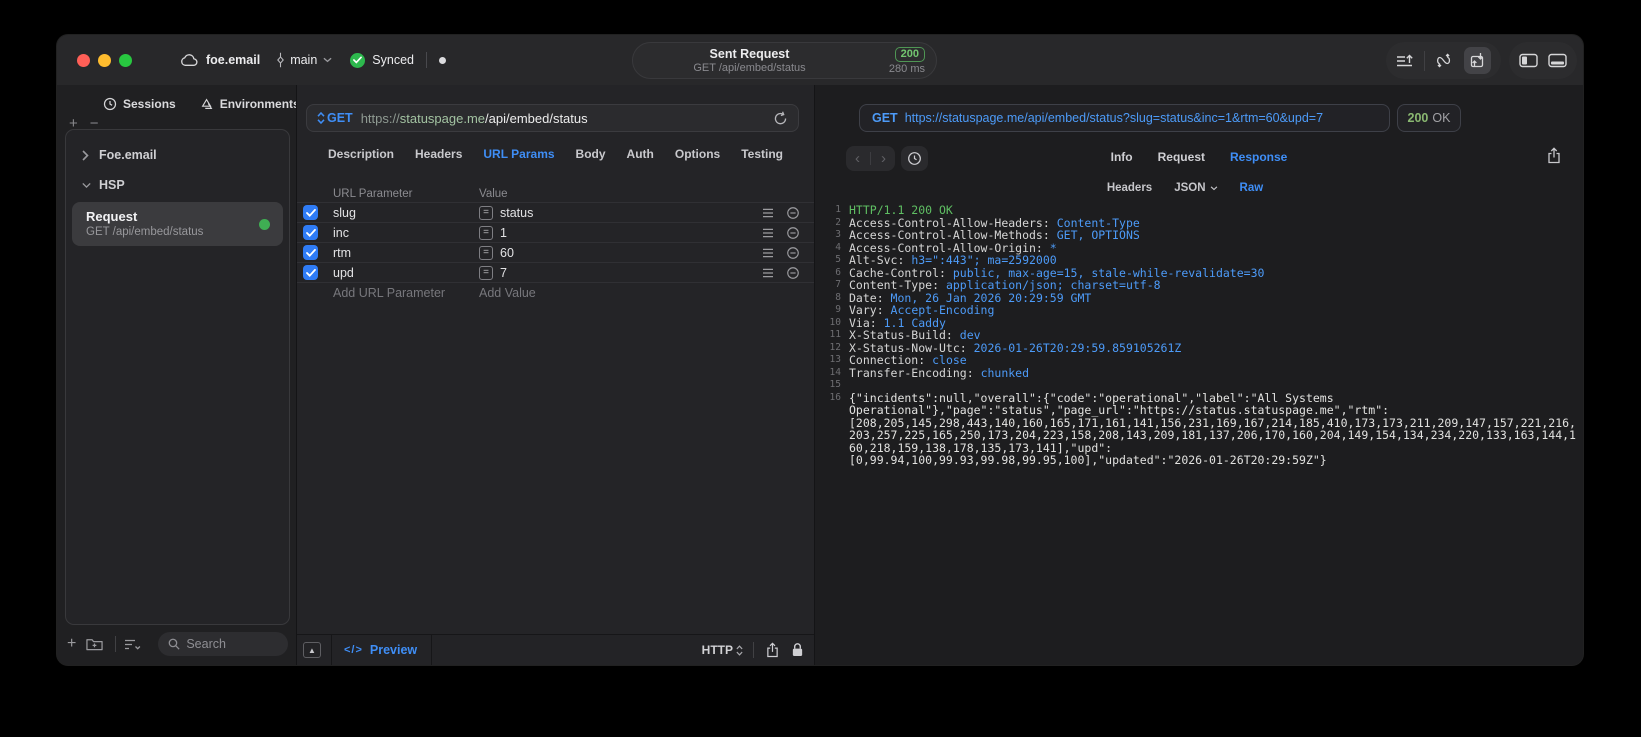 Image resolution: width=1641 pixels, height=737 pixels. Describe the element at coordinates (620, 272) in the screenshot. I see `param-value-cell: = 7` at that location.